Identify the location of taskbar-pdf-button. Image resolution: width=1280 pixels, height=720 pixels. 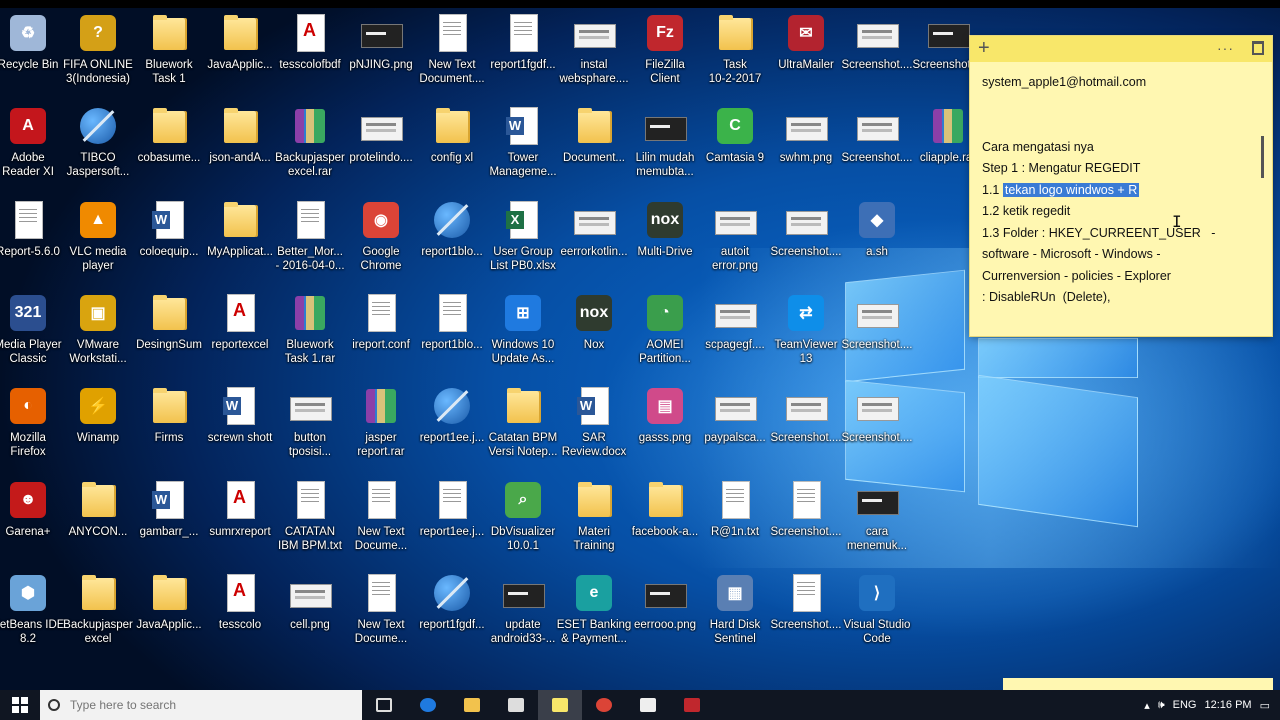
(648, 705).